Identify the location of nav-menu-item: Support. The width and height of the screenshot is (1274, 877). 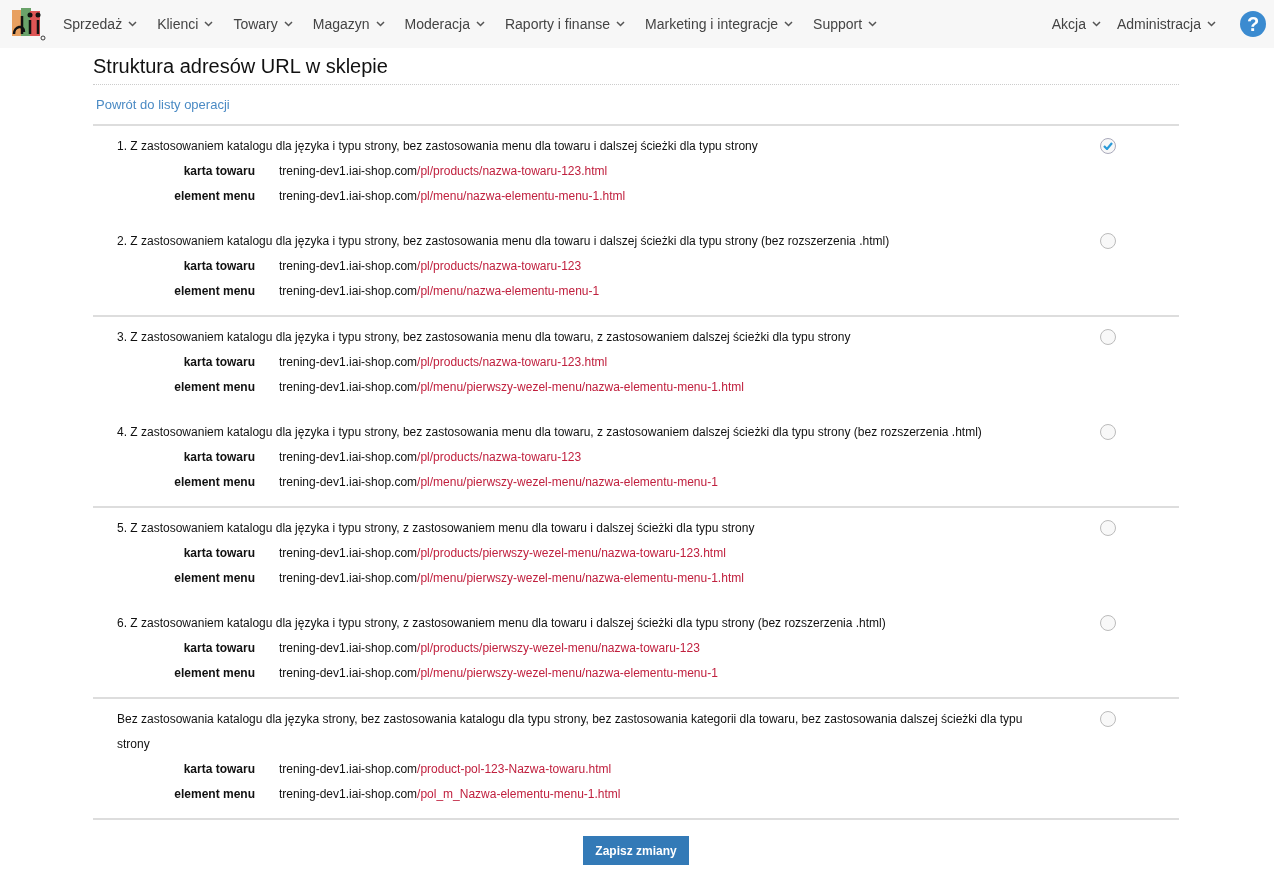
(845, 24).